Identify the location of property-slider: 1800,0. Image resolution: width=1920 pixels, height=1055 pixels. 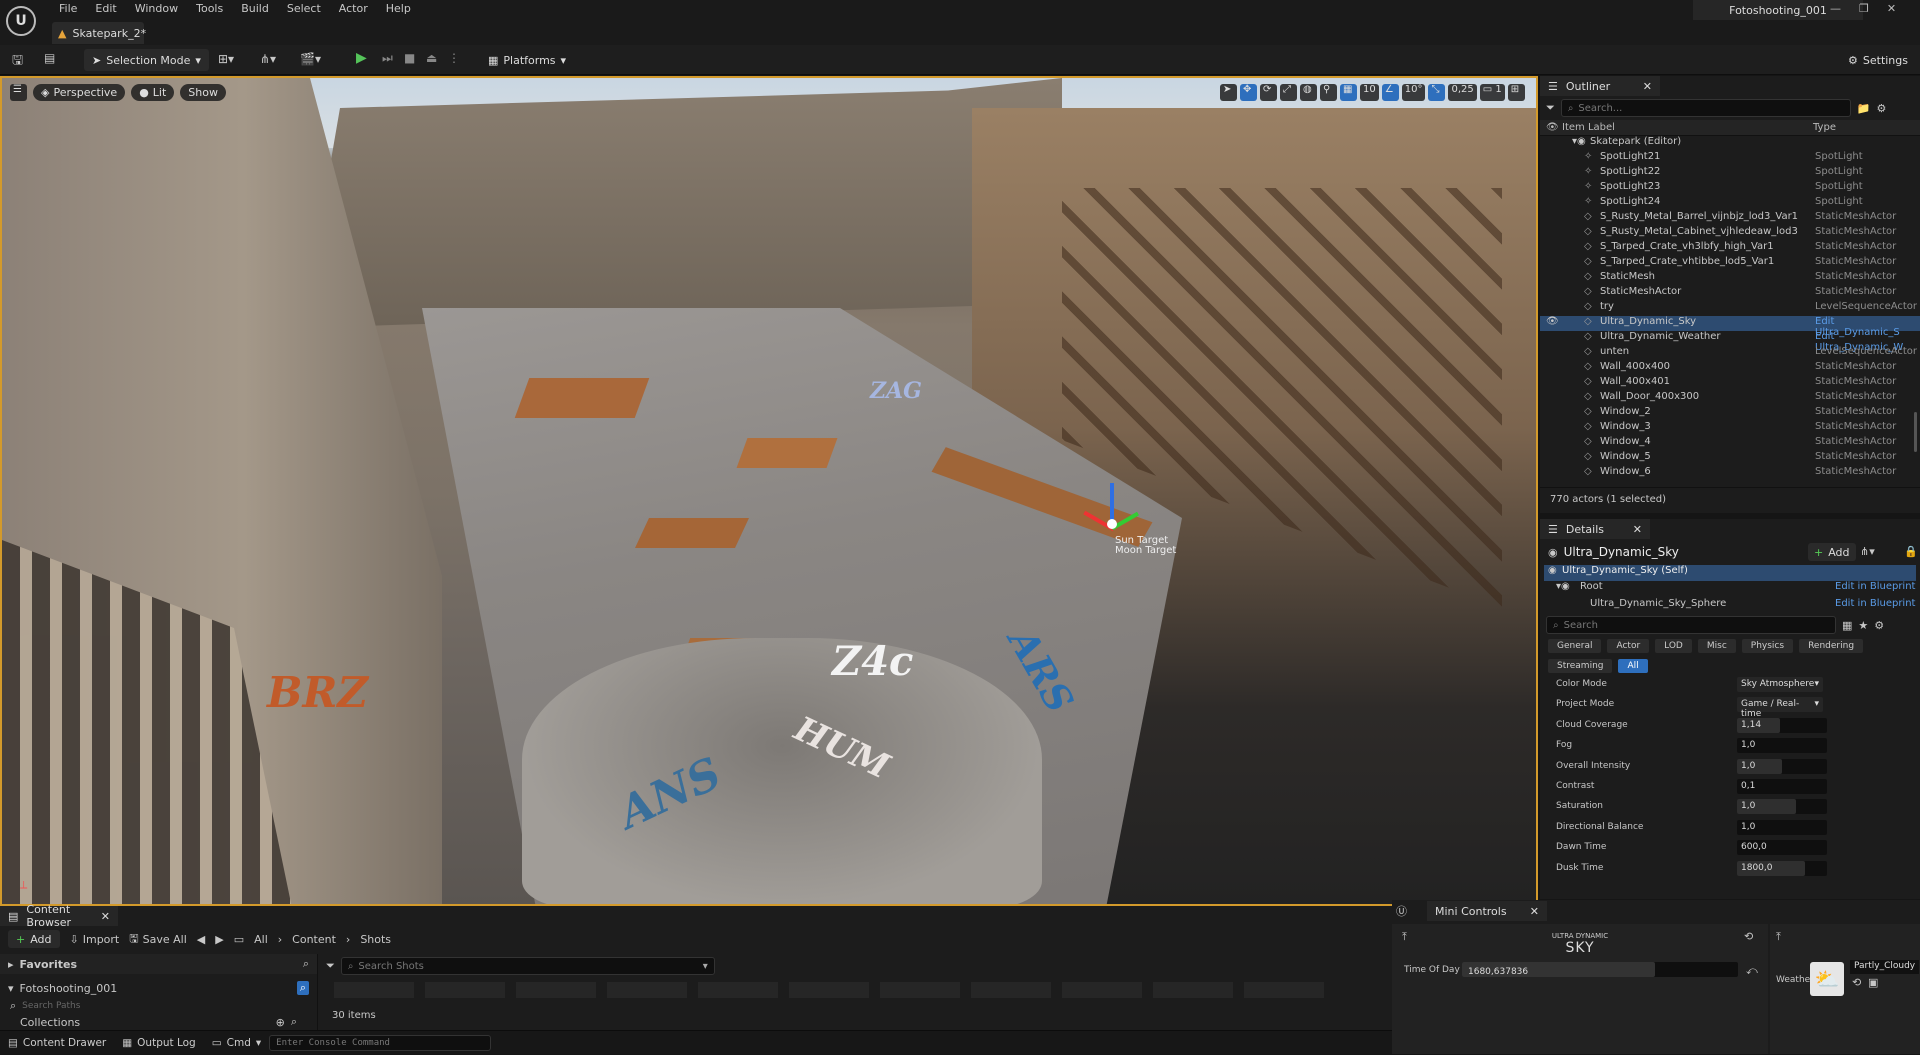
(1782, 868).